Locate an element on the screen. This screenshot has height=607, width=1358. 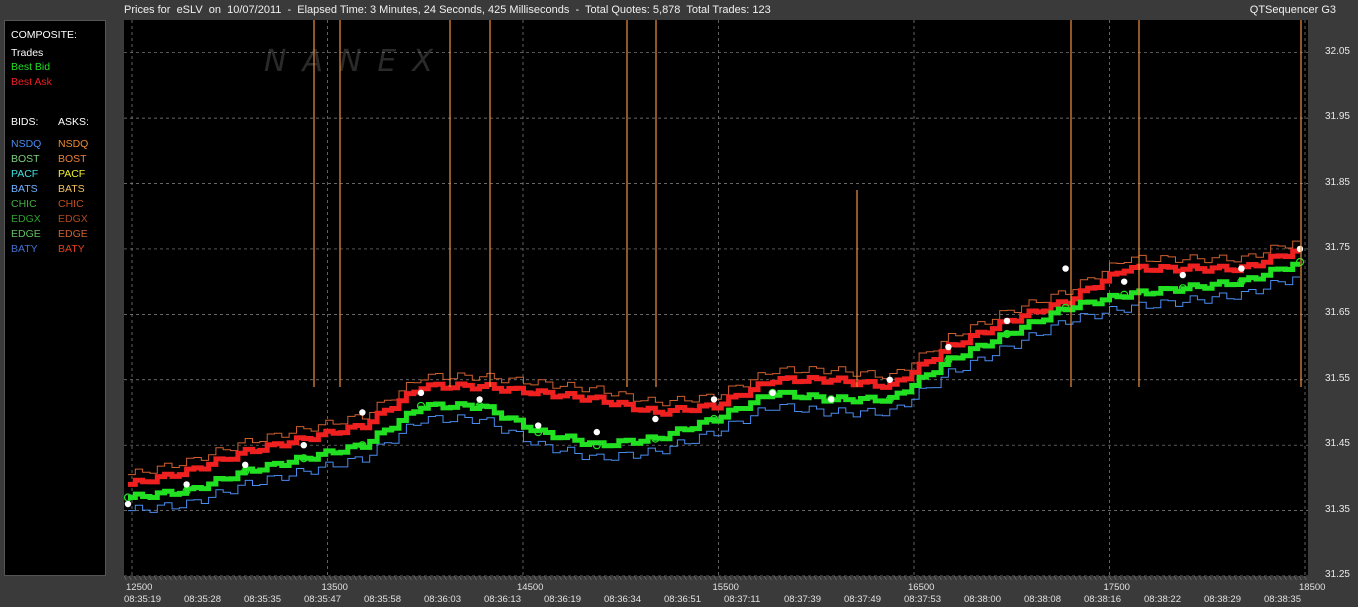
x-time-tick-label: 08:38:22 is located at coordinates (1162, 599).